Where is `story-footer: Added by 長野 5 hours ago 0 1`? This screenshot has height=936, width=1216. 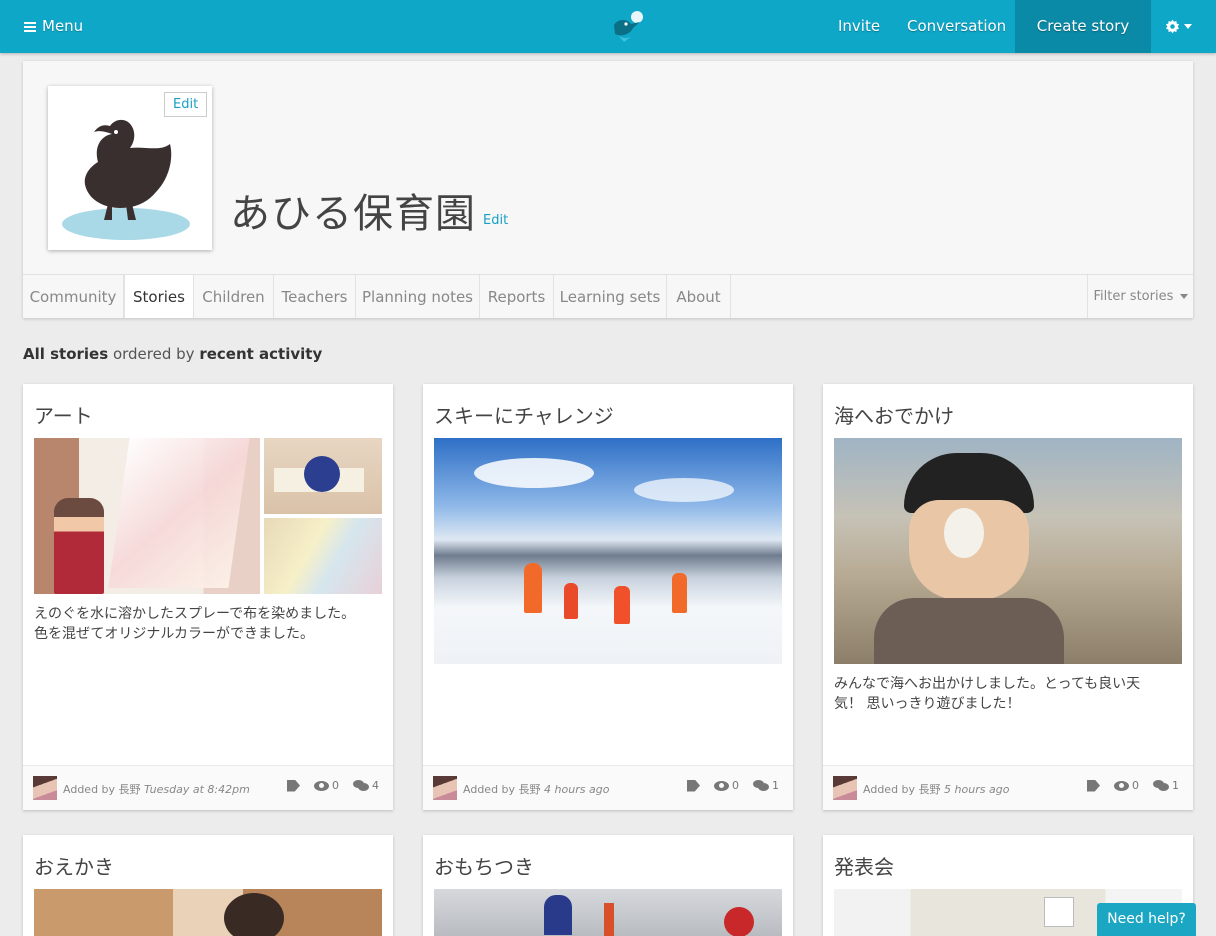 story-footer: Added by 長野 5 hours ago 0 1 is located at coordinates (1008, 787).